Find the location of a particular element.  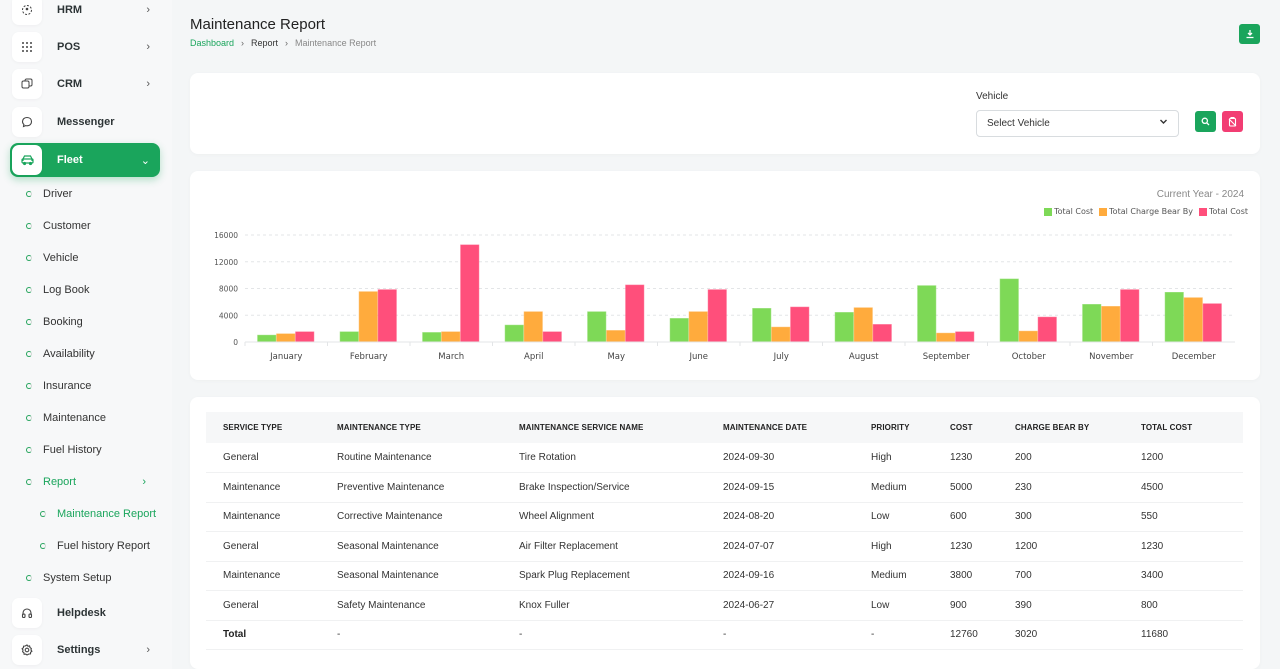

search-button is located at coordinates (1205, 121).